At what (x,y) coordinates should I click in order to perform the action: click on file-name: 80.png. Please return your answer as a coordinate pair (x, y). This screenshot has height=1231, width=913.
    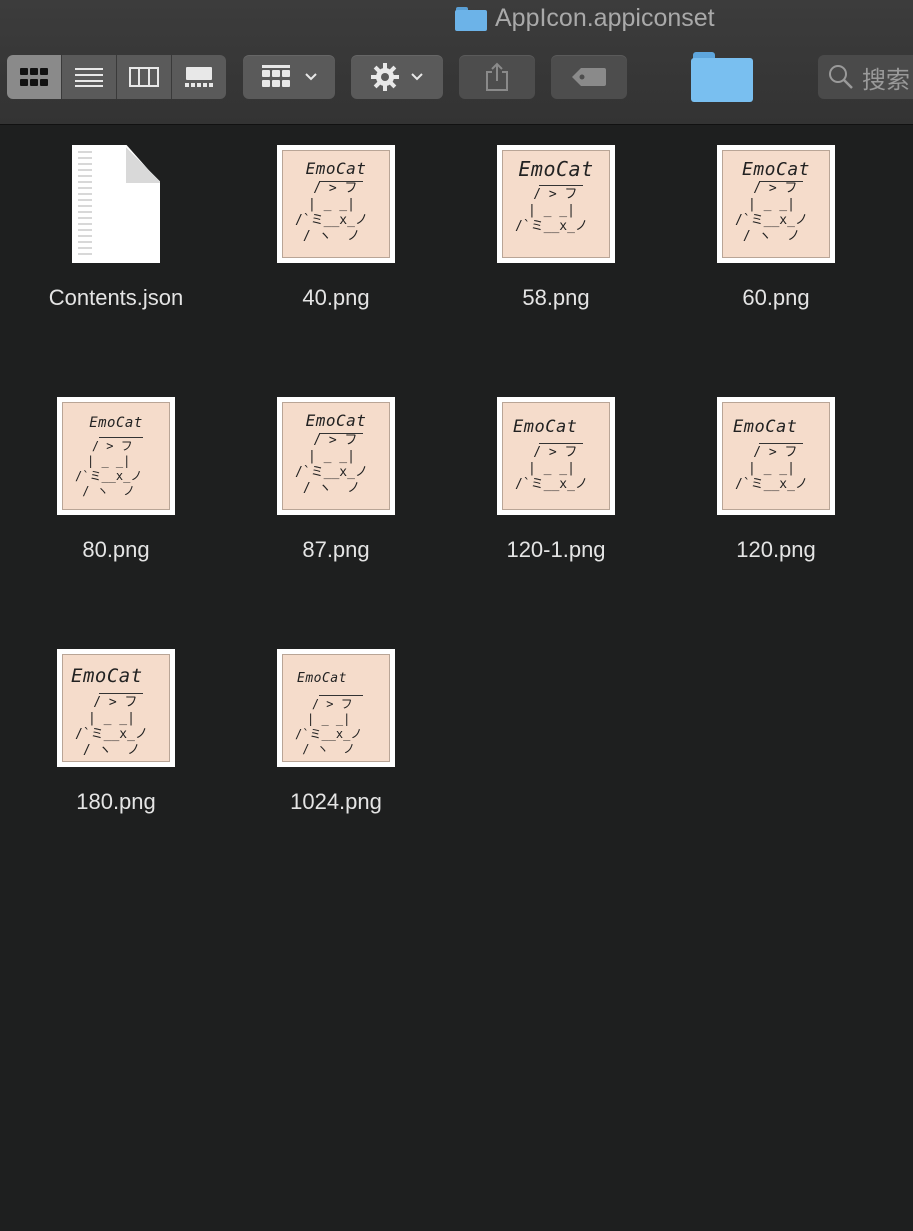
    Looking at the image, I should click on (116, 549).